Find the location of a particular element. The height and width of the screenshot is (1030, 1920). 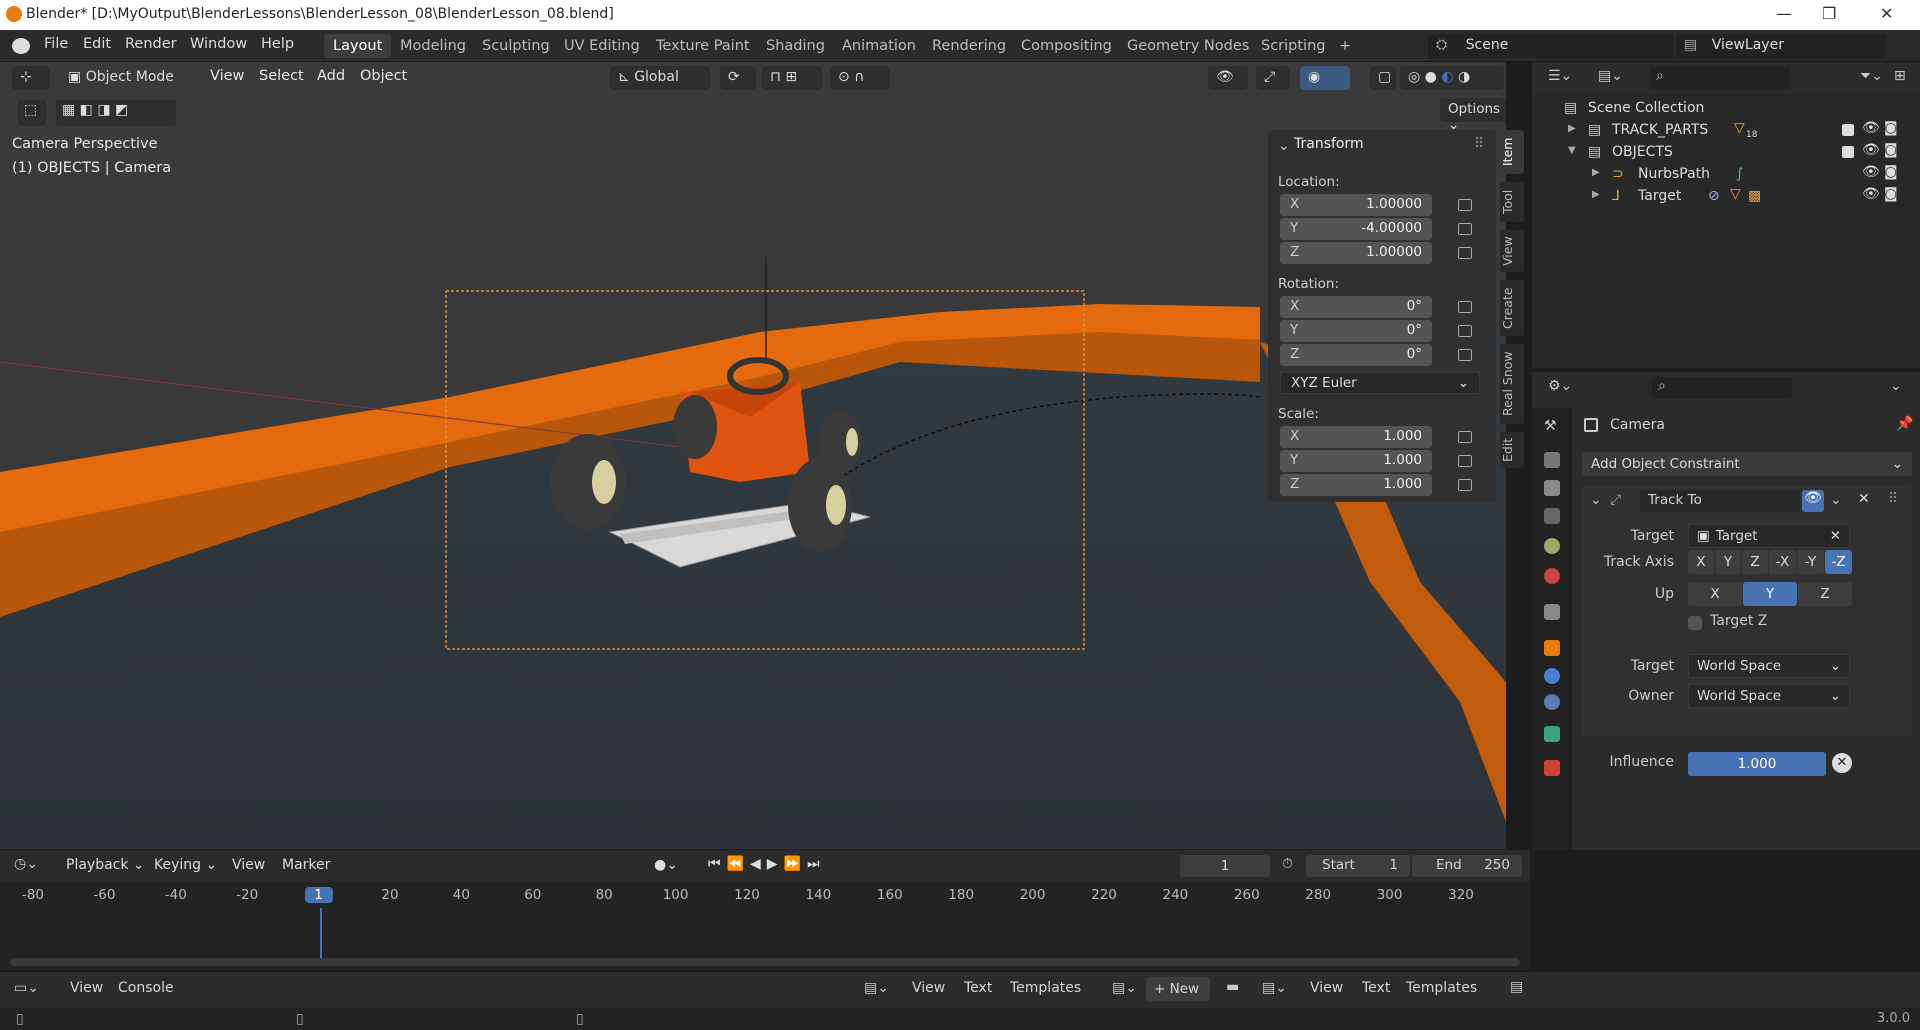

enable-constraint-eye-icon: 👁 is located at coordinates (1813, 501).